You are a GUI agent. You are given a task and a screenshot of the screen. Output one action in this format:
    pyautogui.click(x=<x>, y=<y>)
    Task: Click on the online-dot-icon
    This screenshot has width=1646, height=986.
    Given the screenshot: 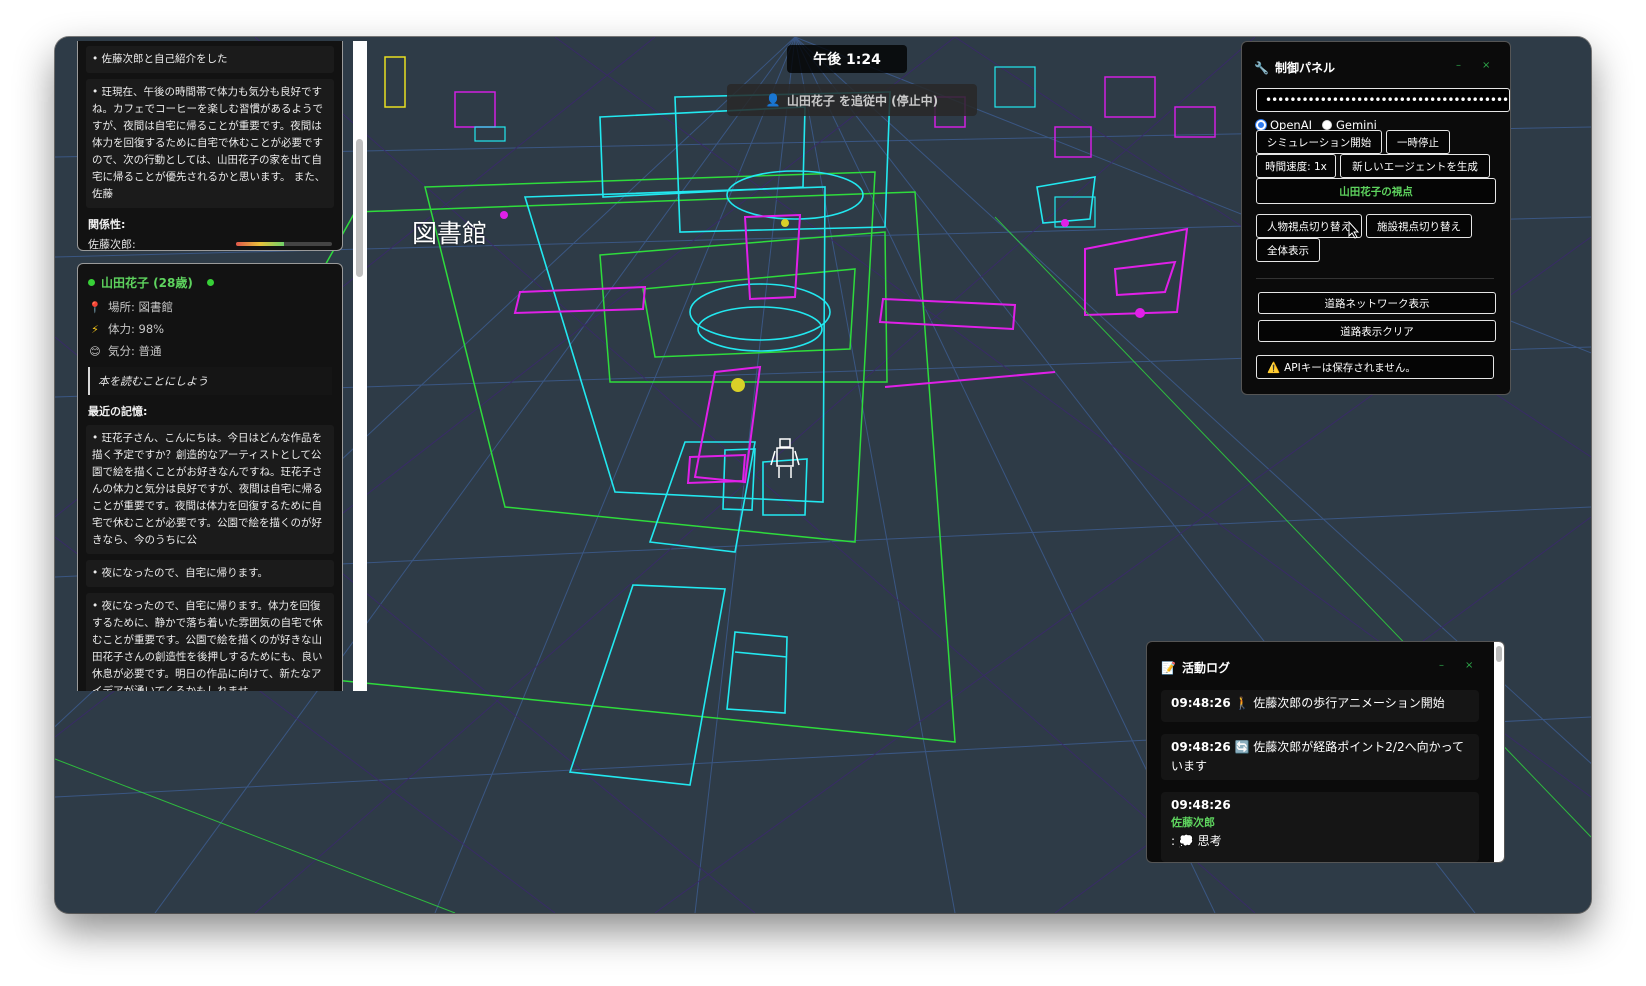 What is the action you would take?
    pyautogui.click(x=210, y=282)
    